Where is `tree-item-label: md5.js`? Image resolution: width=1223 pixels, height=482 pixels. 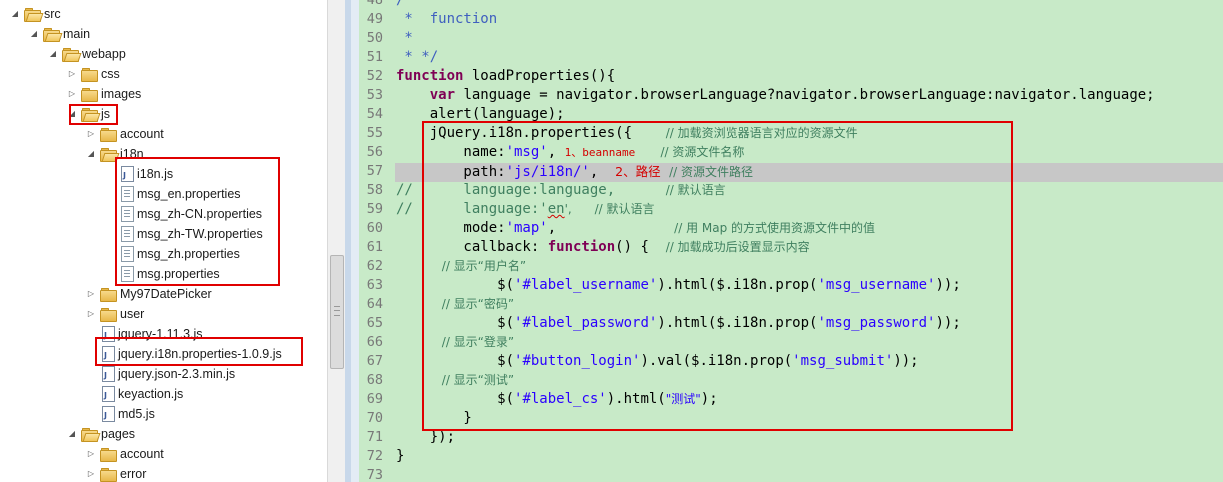
tree-item-label: md5.js is located at coordinates (136, 414).